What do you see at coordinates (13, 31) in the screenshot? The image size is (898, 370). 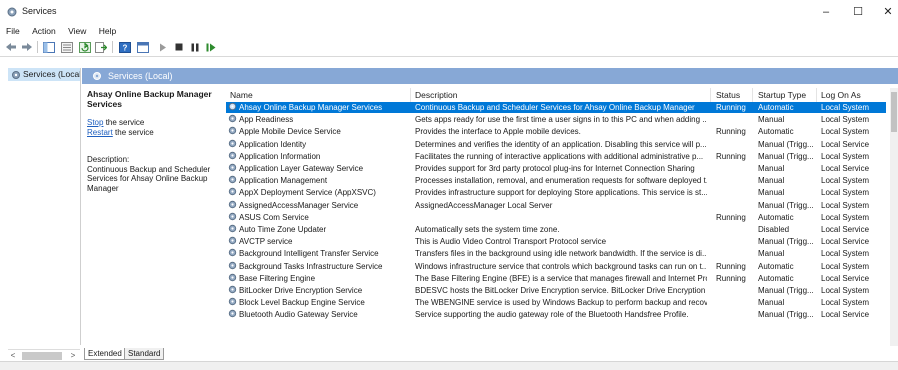 I see `menu-file: File` at bounding box center [13, 31].